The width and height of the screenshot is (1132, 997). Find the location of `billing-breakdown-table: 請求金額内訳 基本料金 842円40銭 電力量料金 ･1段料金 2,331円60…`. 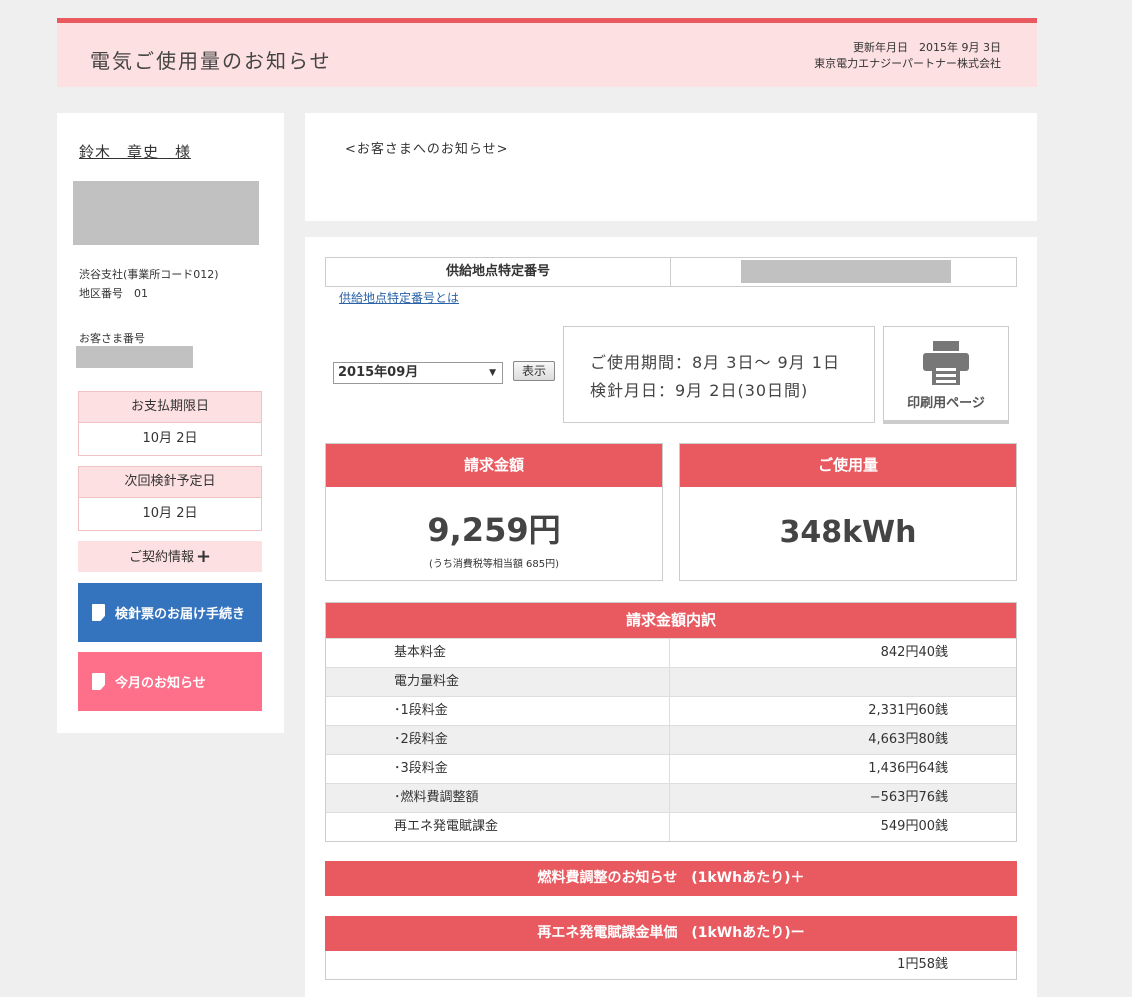

billing-breakdown-table: 請求金額内訳 基本料金 842円40銭 電力量料金 ･1段料金 2,331円60… is located at coordinates (671, 722).